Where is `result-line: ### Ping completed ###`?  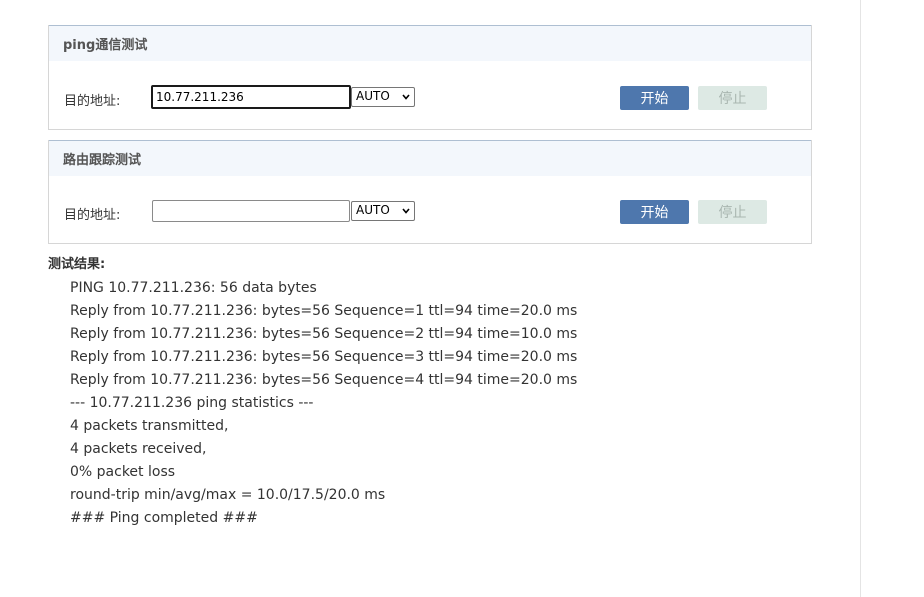 result-line: ### Ping completed ### is located at coordinates (164, 518).